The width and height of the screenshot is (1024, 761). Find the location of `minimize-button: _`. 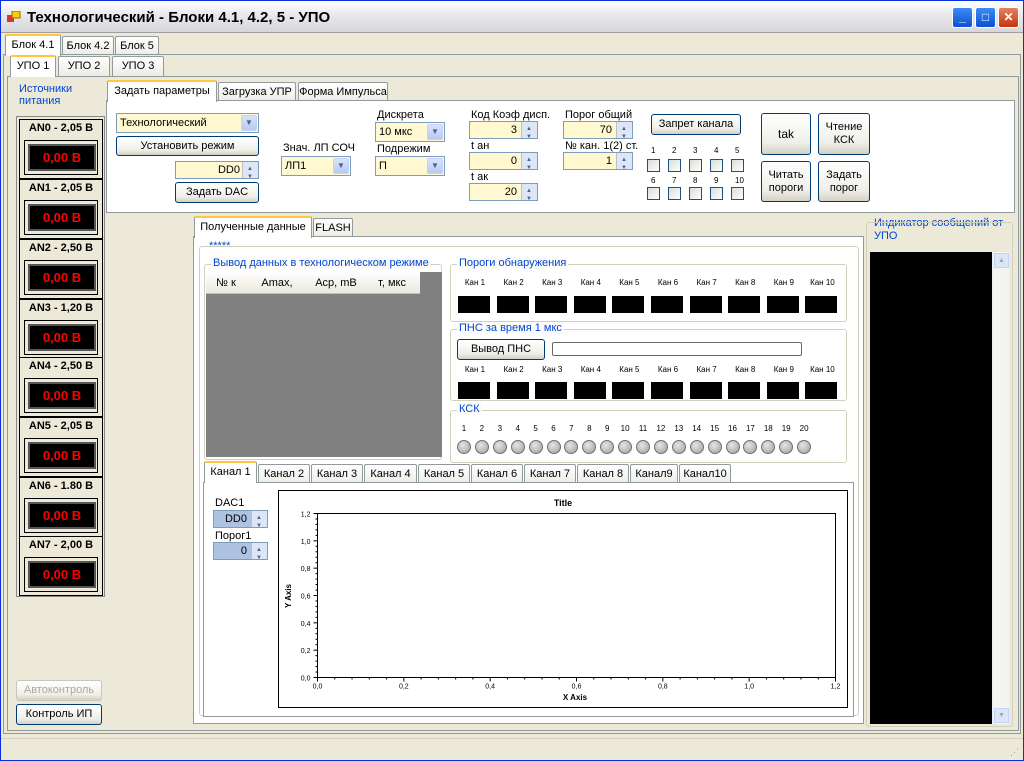

minimize-button: _ is located at coordinates (962, 17).